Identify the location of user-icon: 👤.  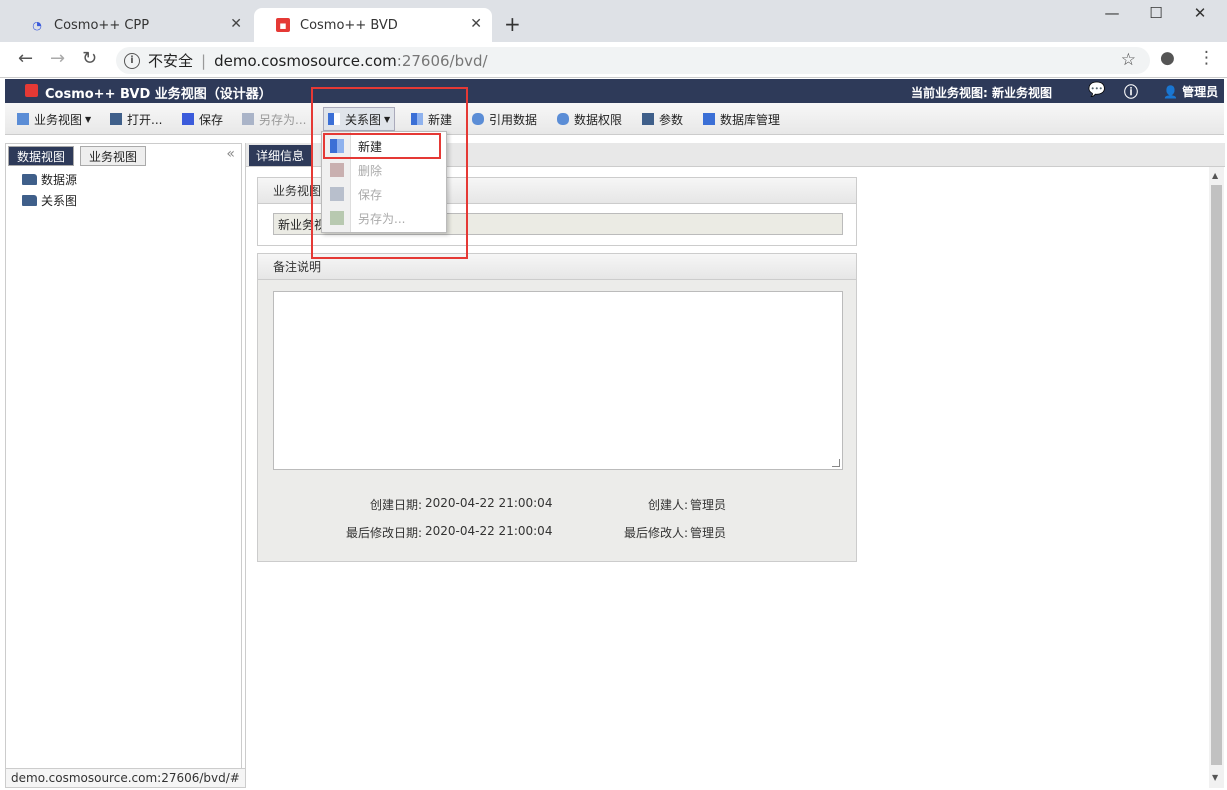
(1170, 92).